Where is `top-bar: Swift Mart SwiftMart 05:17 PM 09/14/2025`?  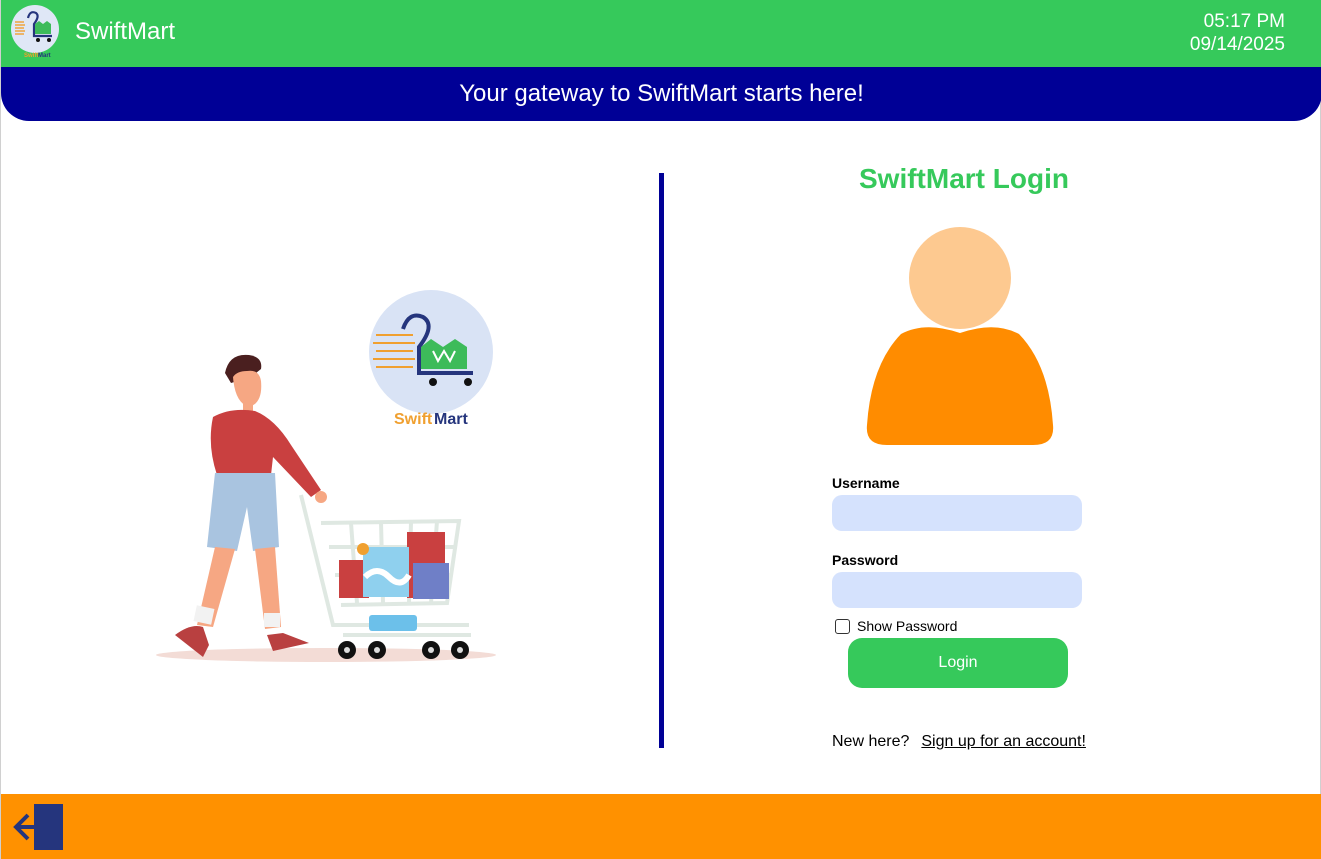
top-bar: Swift Mart SwiftMart 05:17 PM 09/14/2025 is located at coordinates (661, 33).